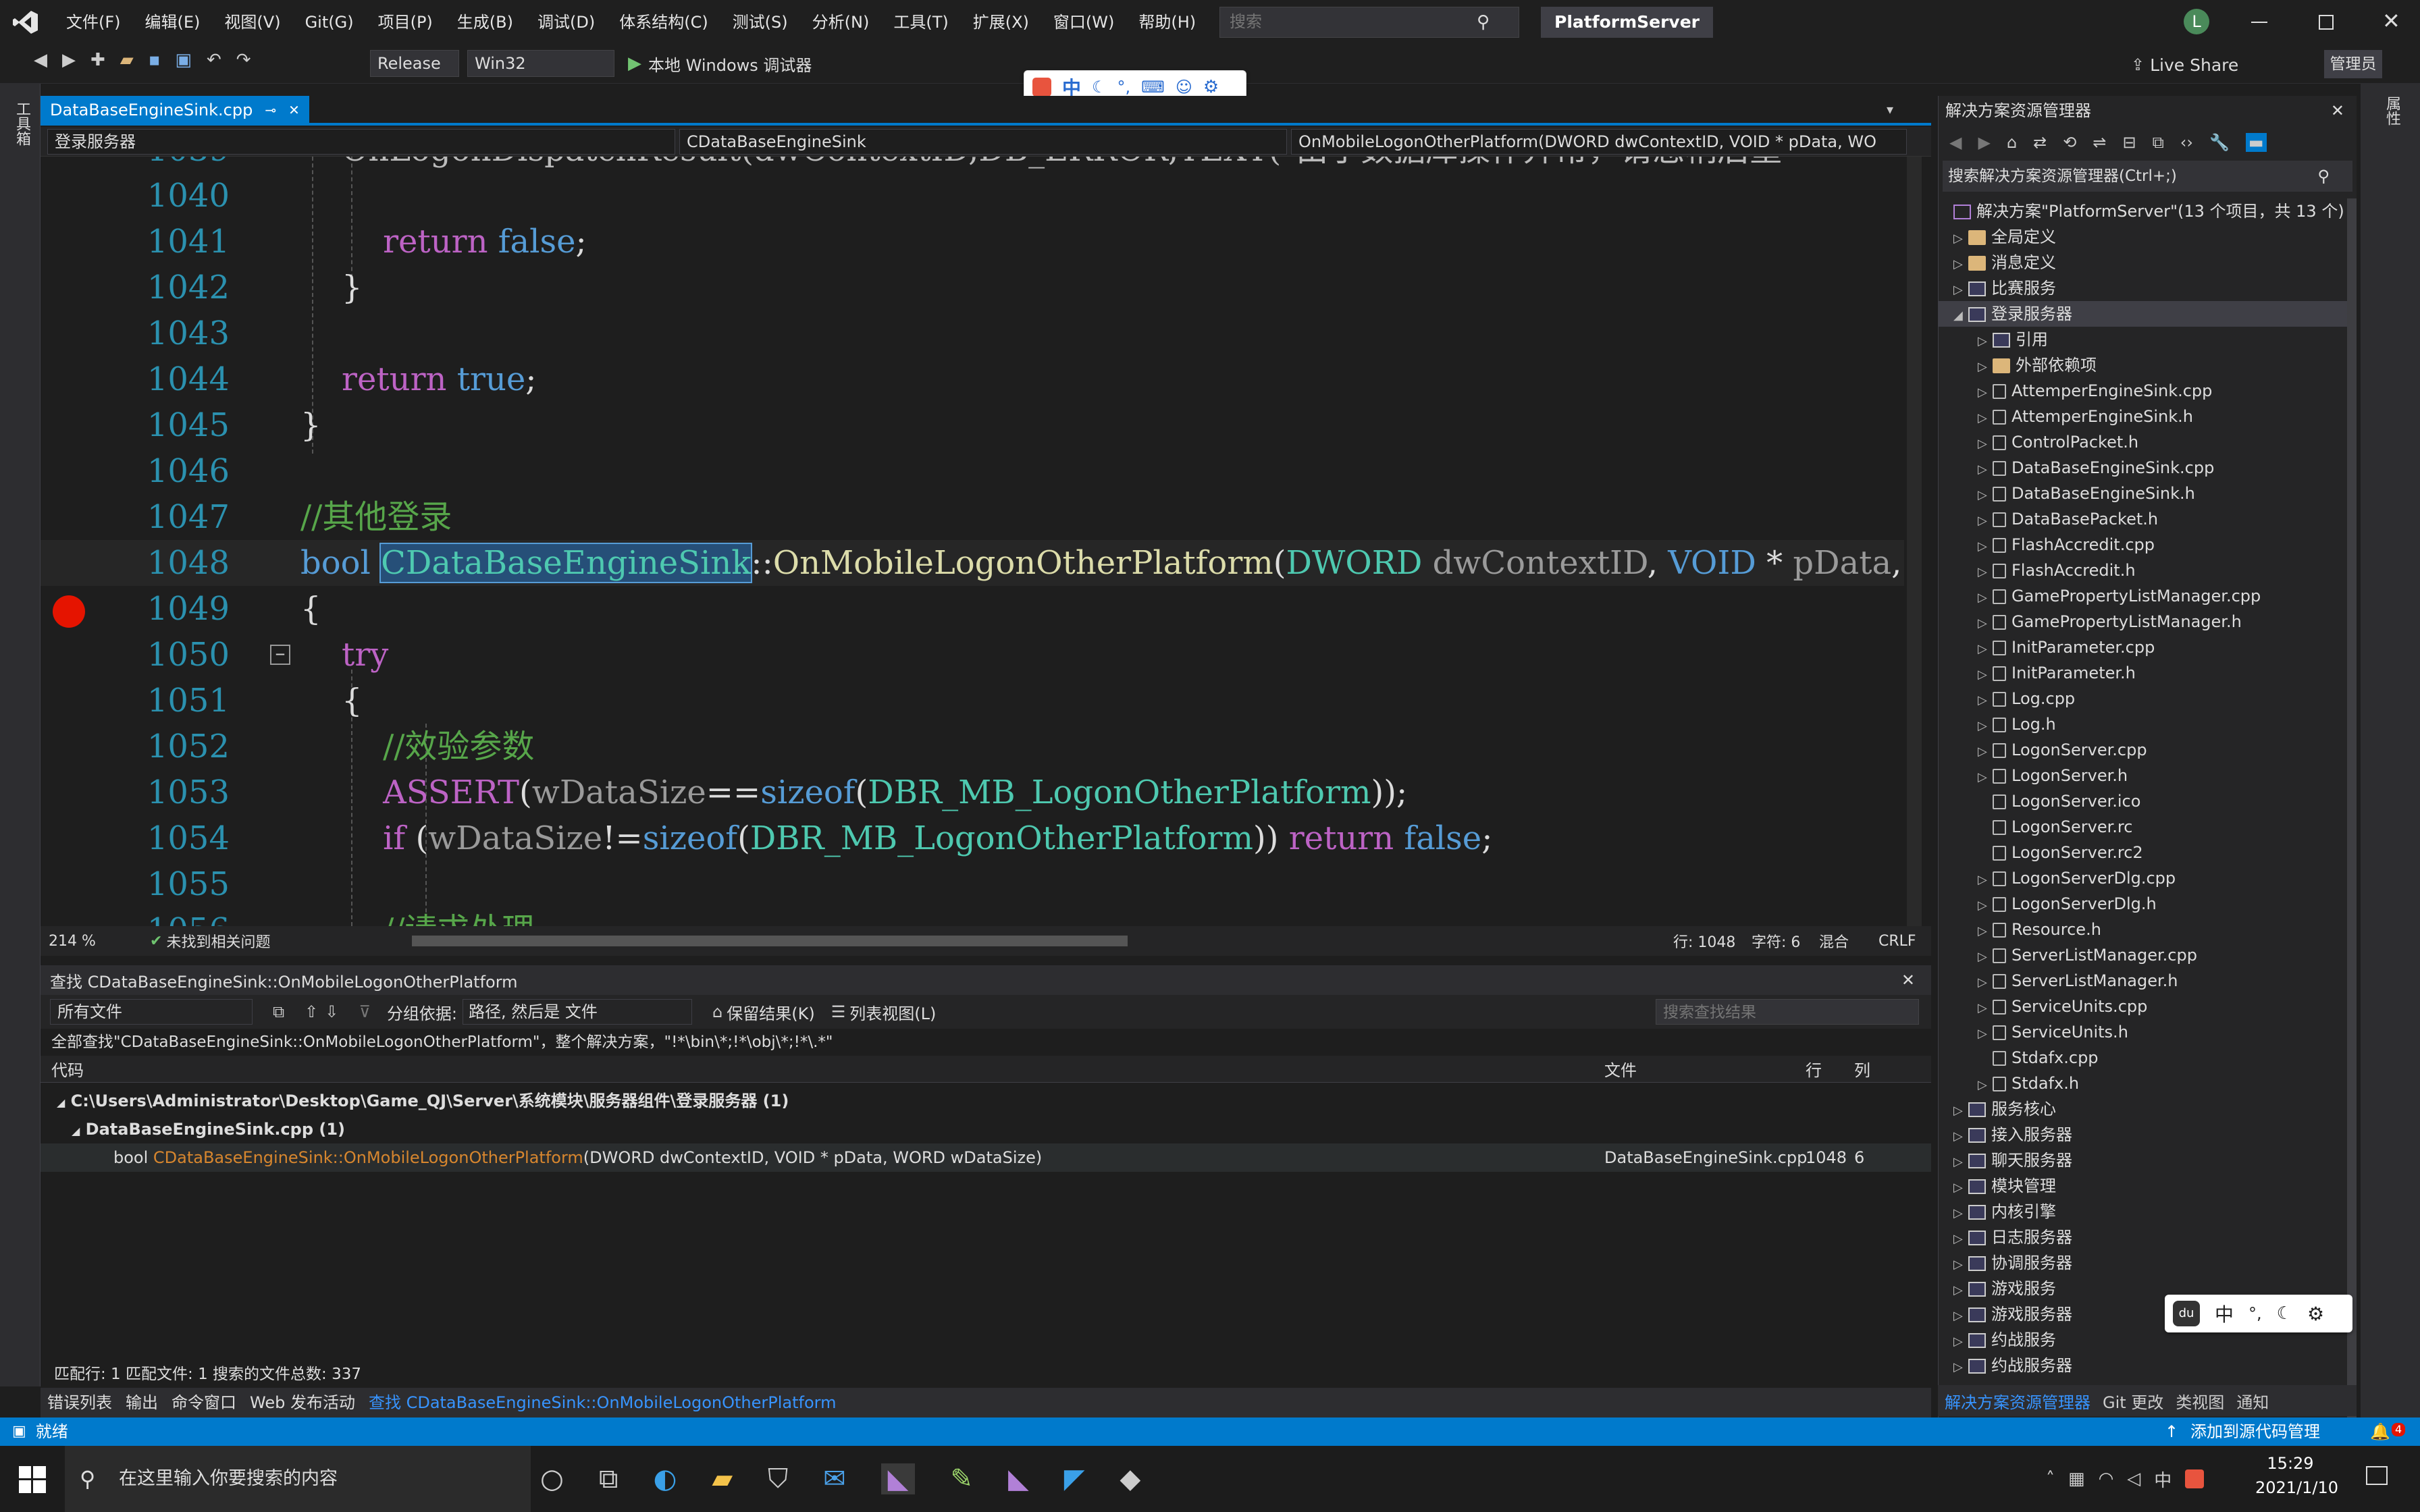 The width and height of the screenshot is (2420, 1512). What do you see at coordinates (760, 22) in the screenshot?
I see `menu-test: 测试(S)` at bounding box center [760, 22].